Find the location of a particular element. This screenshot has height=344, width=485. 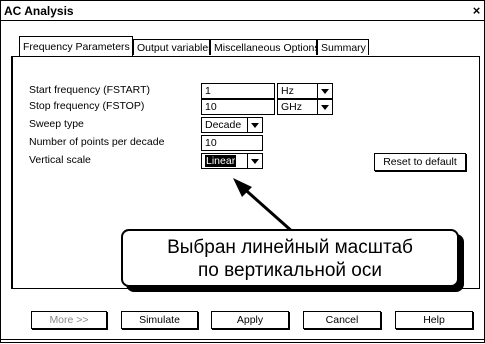

more-button: More >> is located at coordinates (69, 320).